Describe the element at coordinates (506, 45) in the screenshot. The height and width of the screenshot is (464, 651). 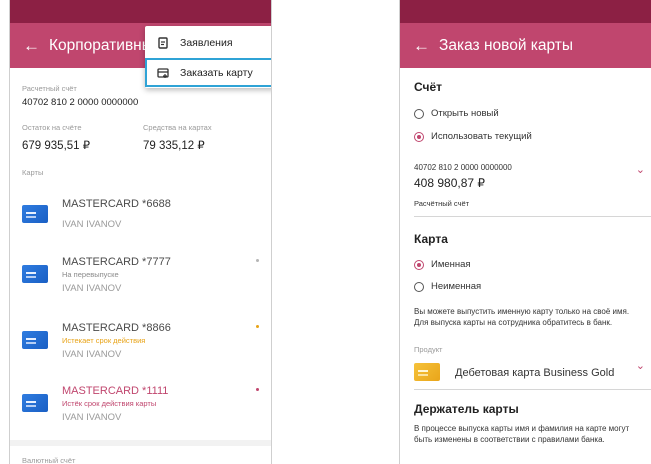
I see `page-title: Заказ новой карты` at that location.